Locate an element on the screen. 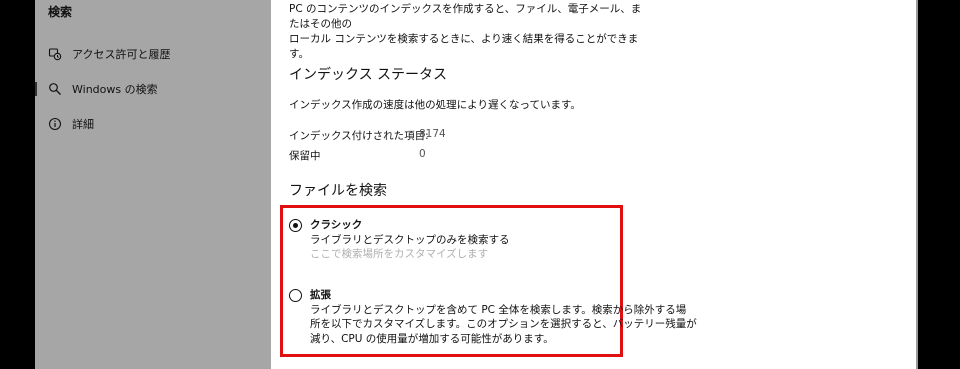  sidebar-item-label: アクセス許可と履歴 is located at coordinates (121, 54).